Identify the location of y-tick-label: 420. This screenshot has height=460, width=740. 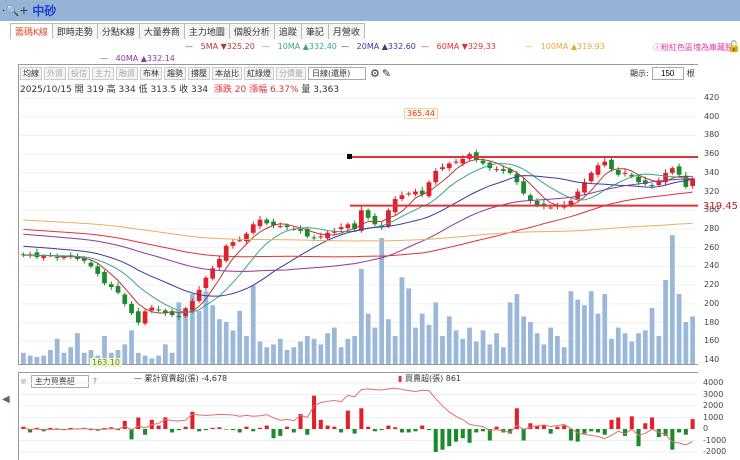
(712, 97).